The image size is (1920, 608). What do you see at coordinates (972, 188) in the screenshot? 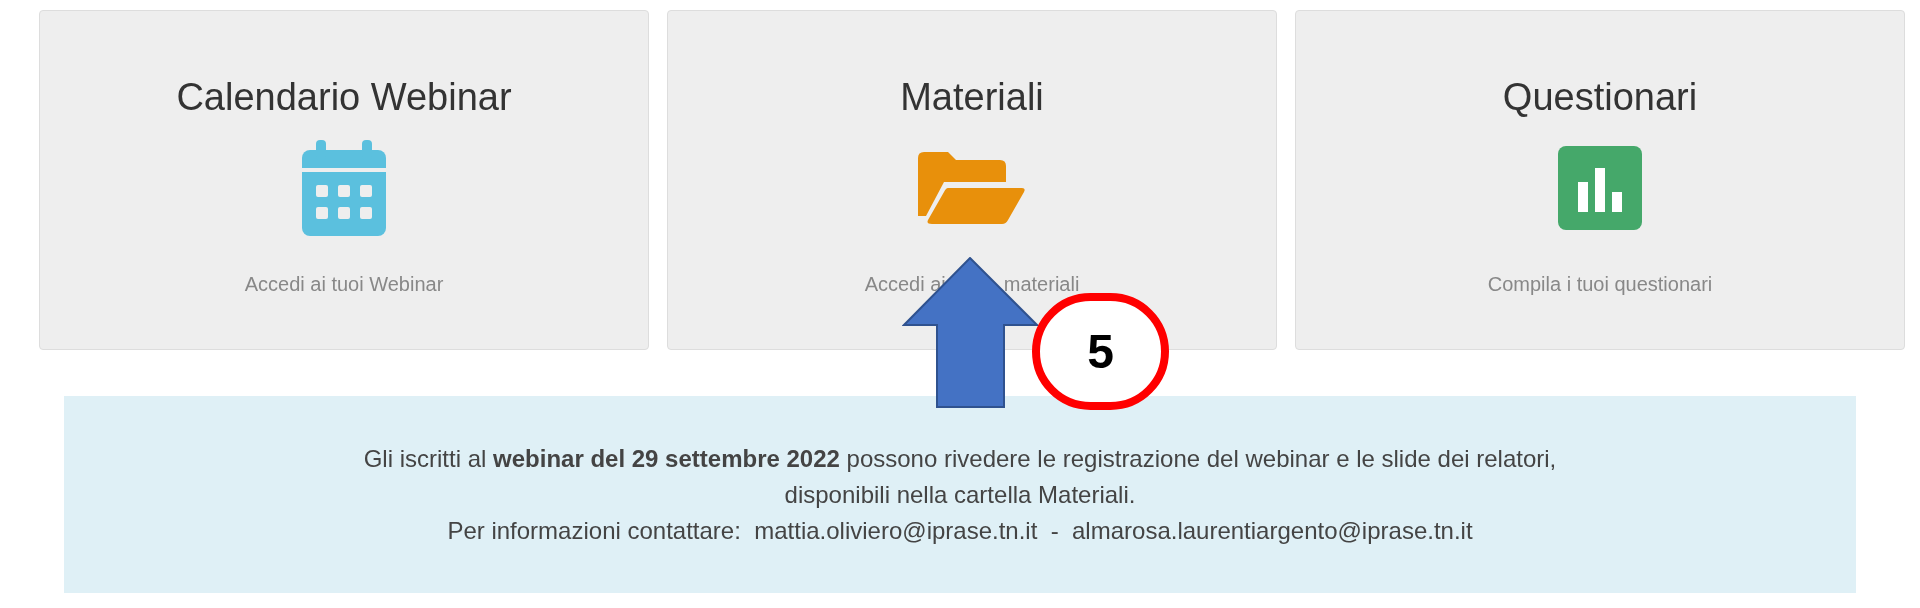
I see `folder-icon` at bounding box center [972, 188].